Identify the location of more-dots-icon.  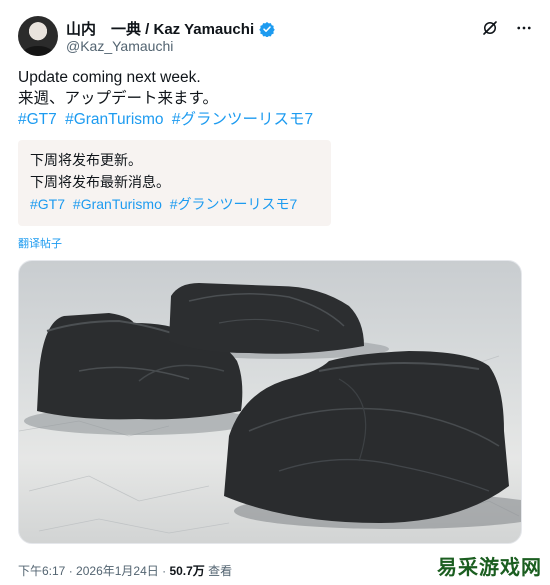
(524, 28).